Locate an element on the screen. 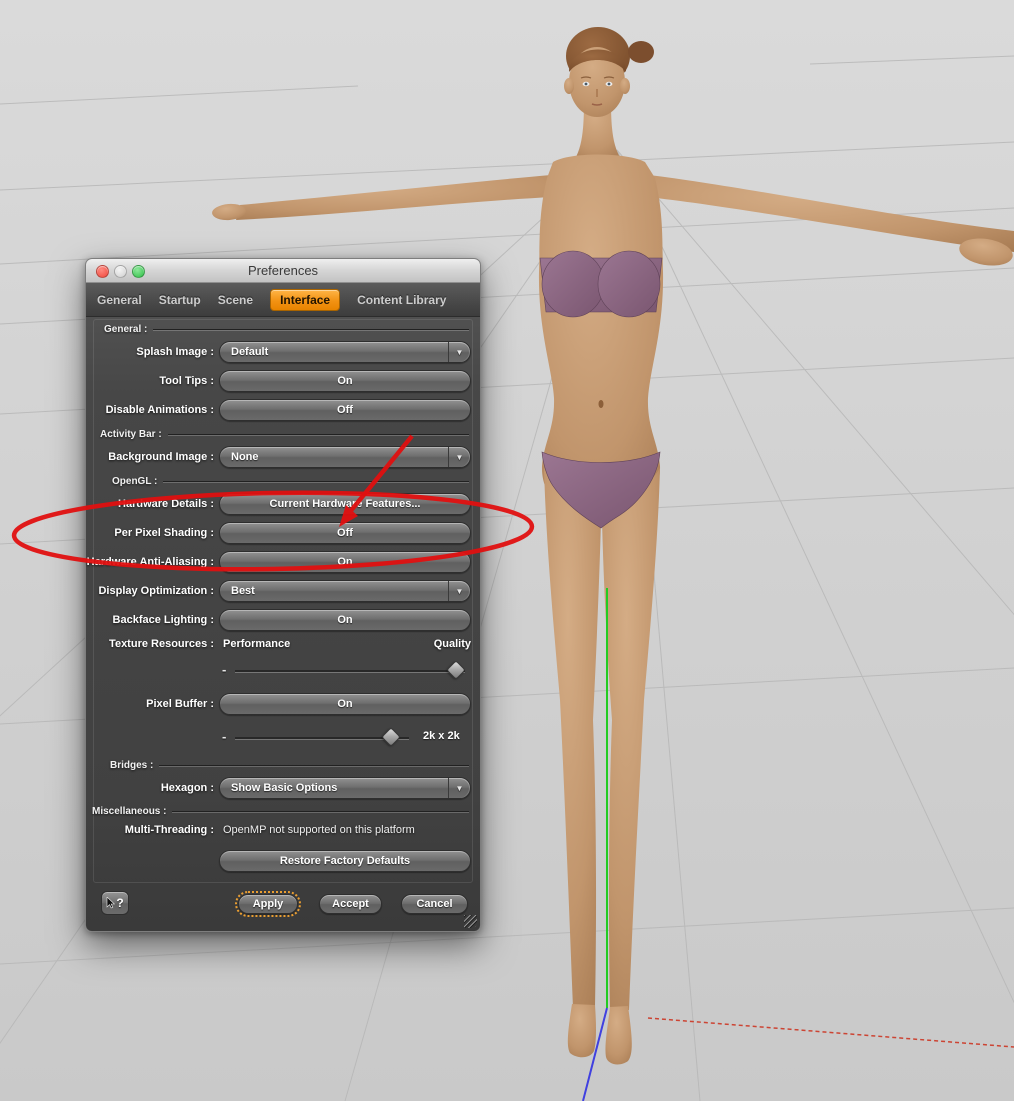  hexagon-label: Hexagon : is located at coordinates (187, 788).